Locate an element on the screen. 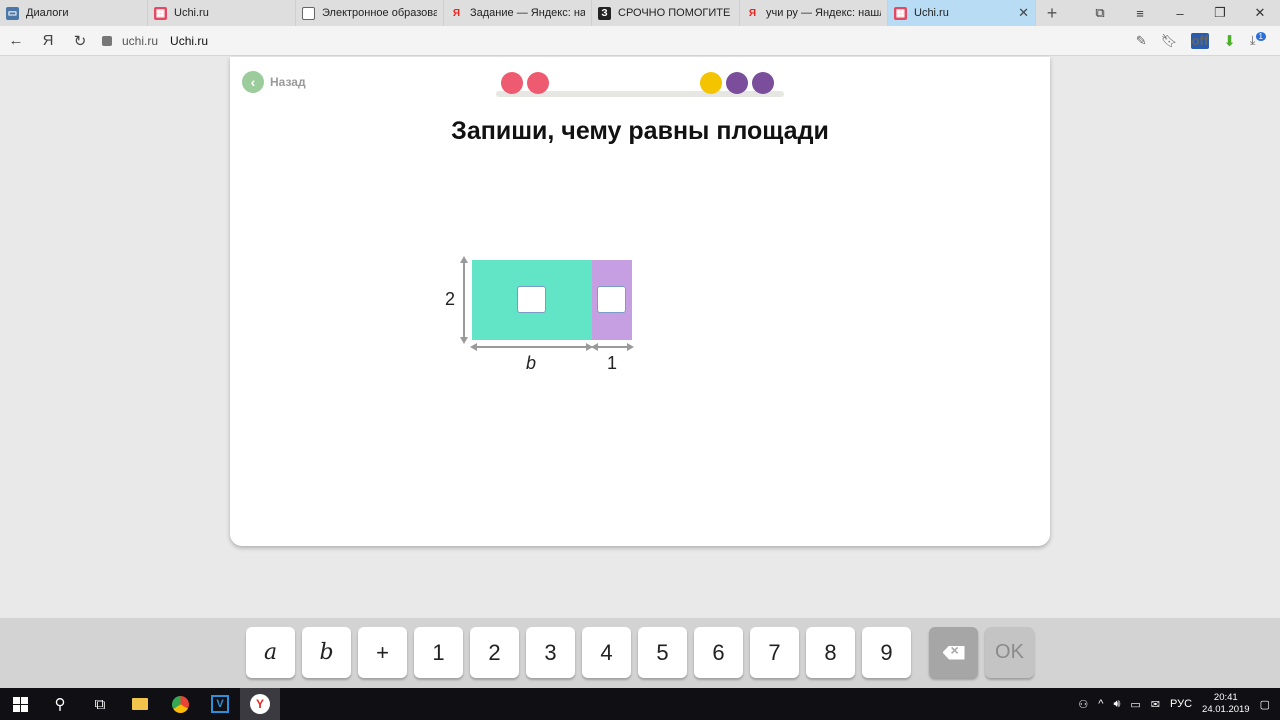 The width and height of the screenshot is (1280, 720). back-arrow-icon: ← is located at coordinates (16, 40).